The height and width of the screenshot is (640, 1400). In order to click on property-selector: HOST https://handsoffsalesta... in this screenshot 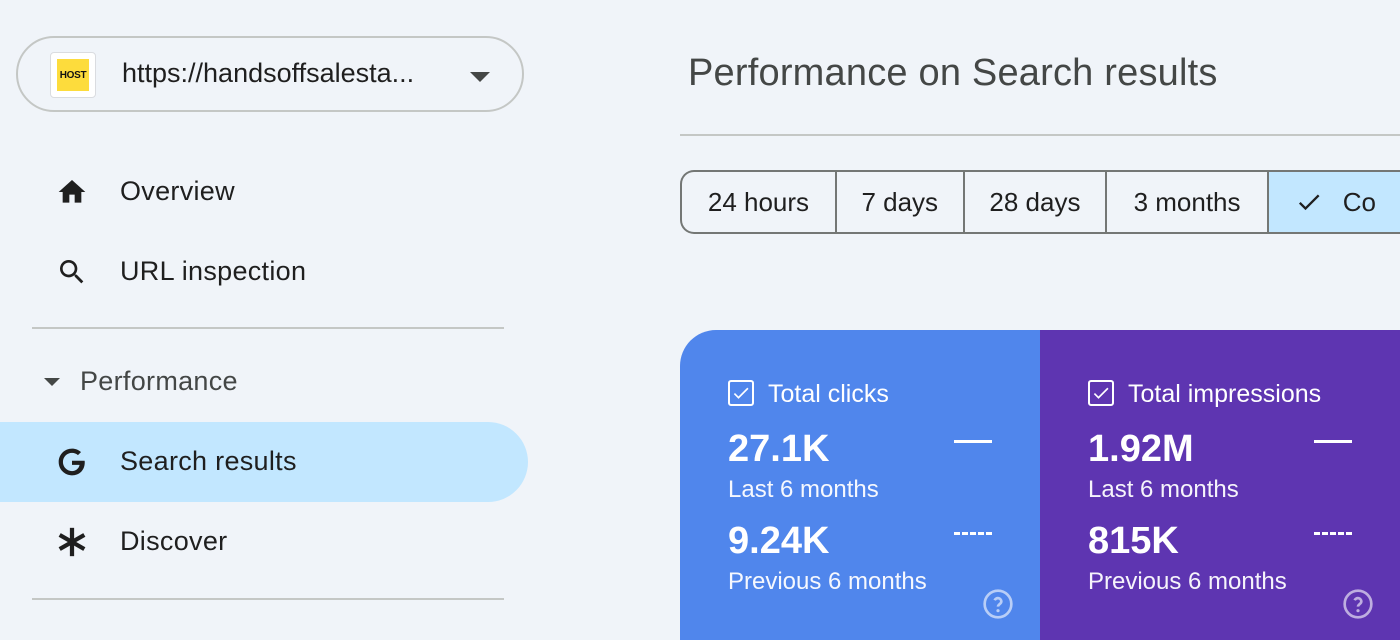, I will do `click(270, 74)`.